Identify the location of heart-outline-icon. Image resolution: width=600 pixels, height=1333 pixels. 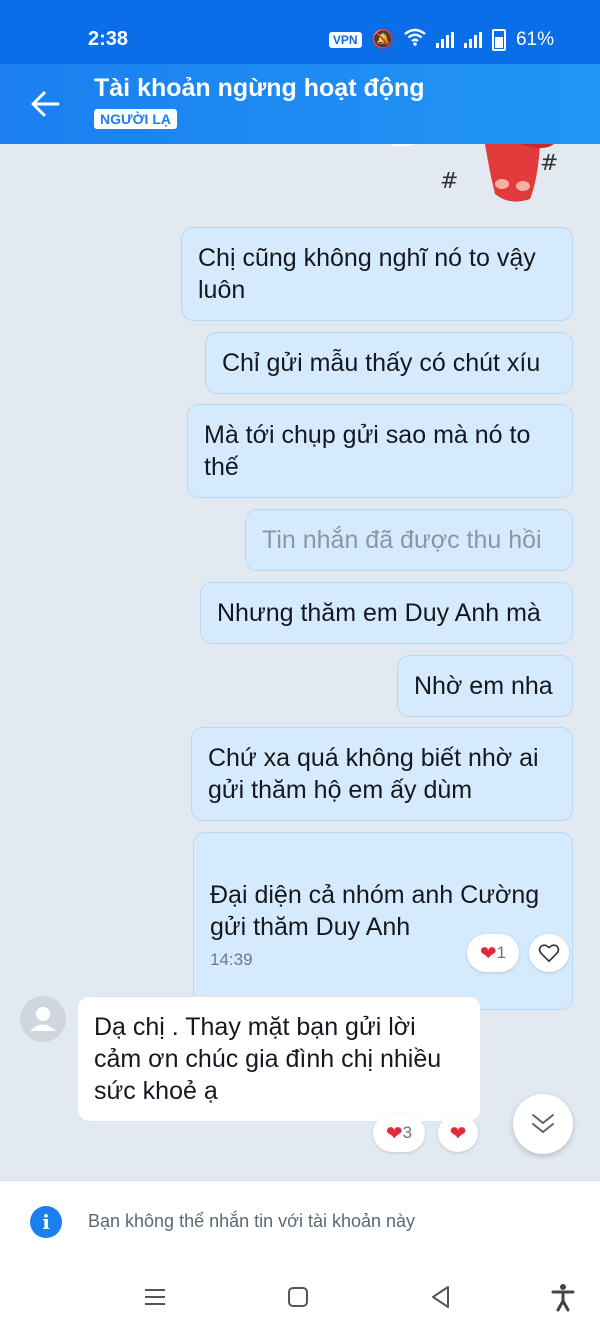
(549, 953).